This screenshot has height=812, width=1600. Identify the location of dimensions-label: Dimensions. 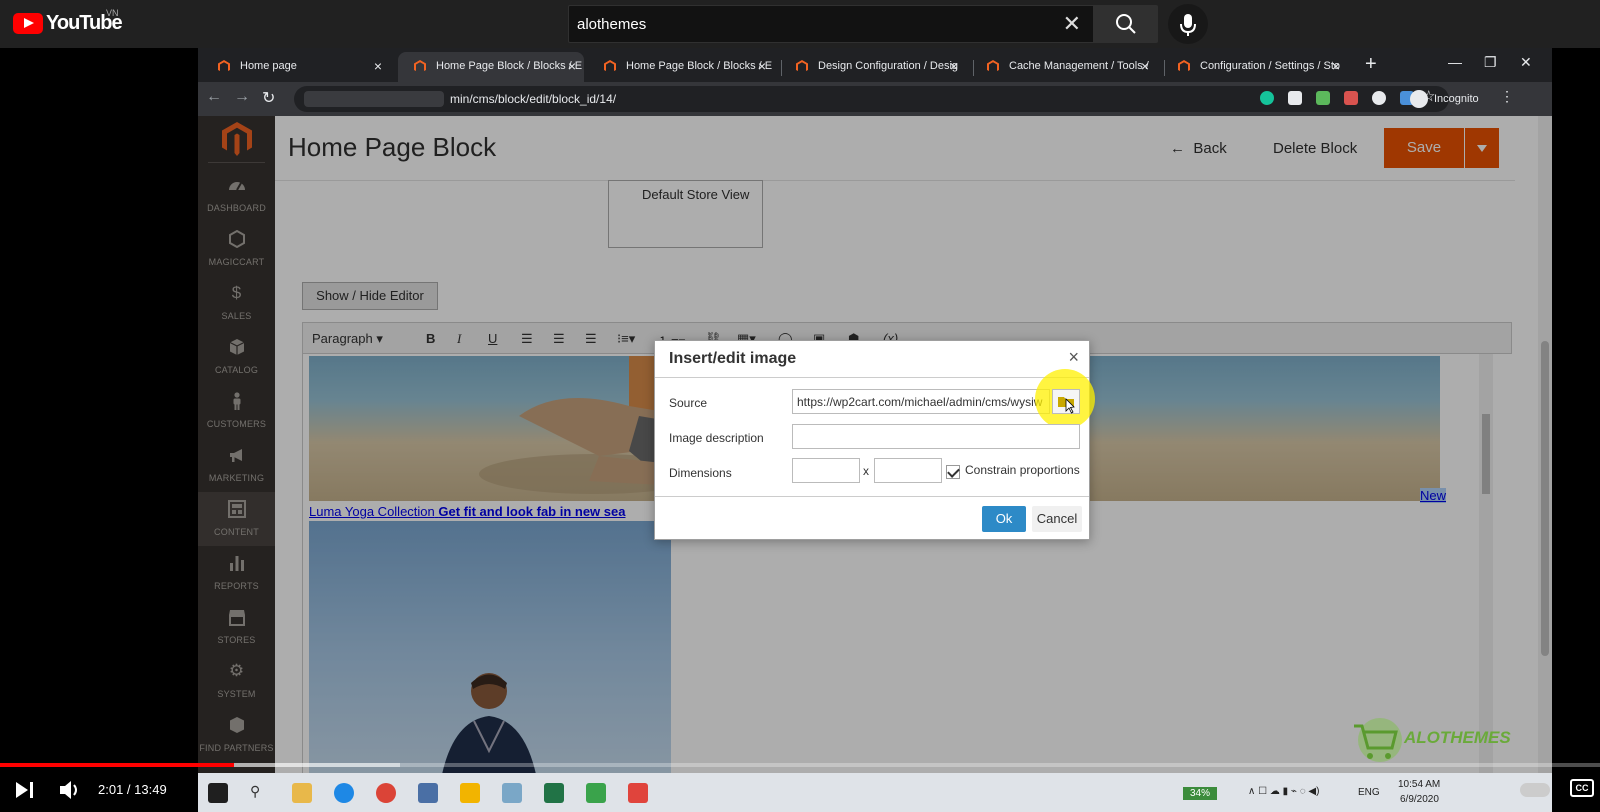
(700, 473).